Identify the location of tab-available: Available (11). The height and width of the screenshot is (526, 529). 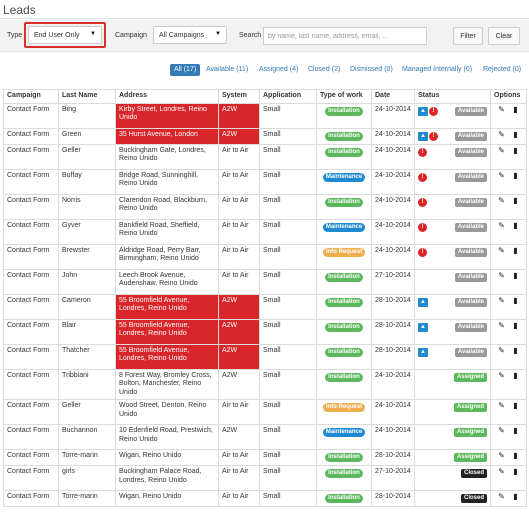
(227, 70).